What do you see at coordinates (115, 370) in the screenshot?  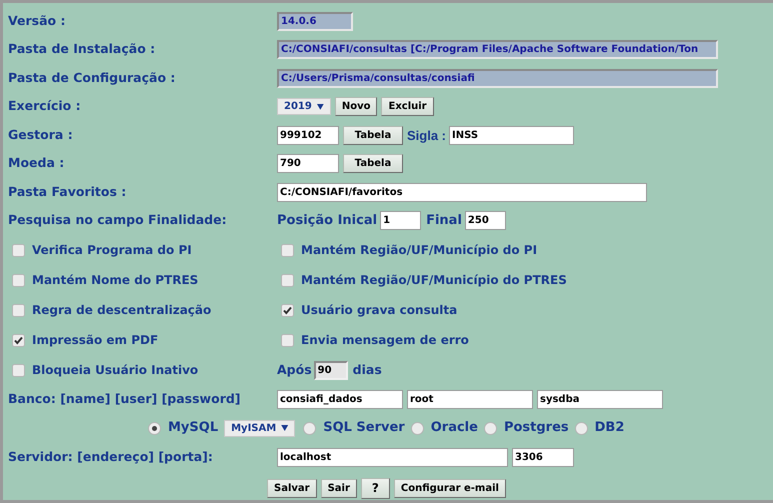 I see `field-label: Bloqueia Usuário Inativo` at bounding box center [115, 370].